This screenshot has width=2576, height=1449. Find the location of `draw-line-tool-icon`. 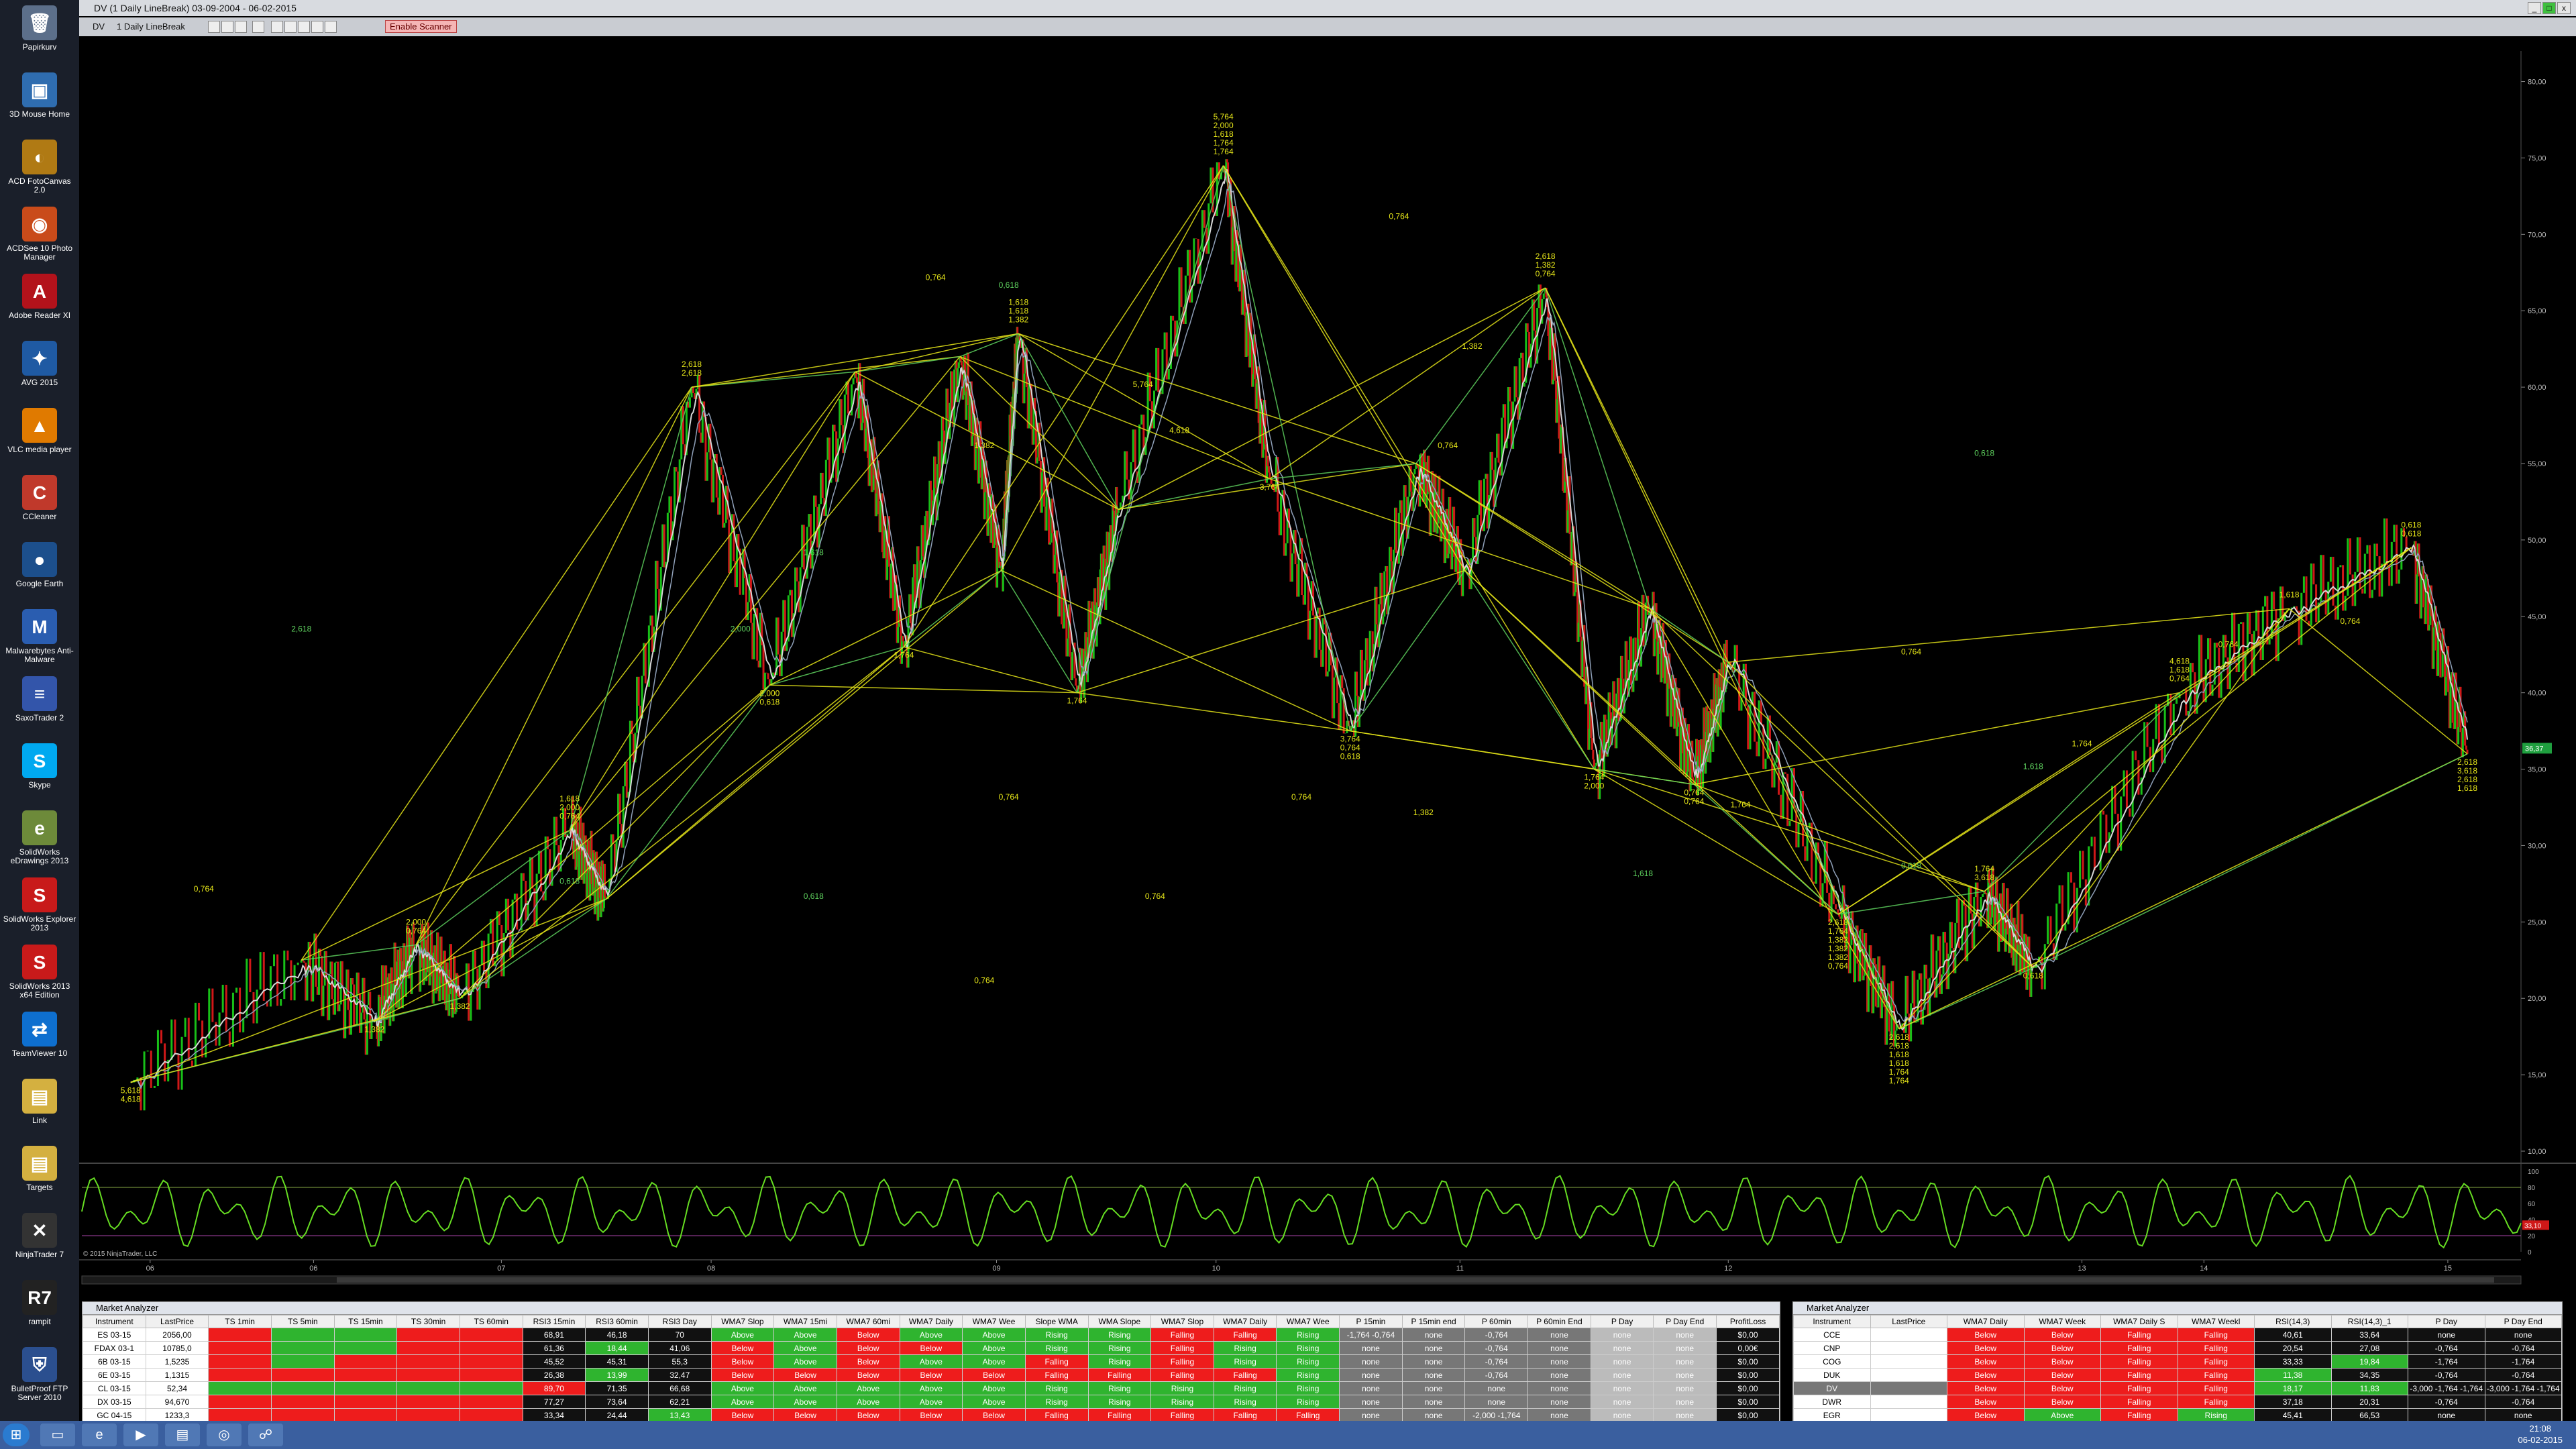

draw-line-tool-icon is located at coordinates (227, 27).